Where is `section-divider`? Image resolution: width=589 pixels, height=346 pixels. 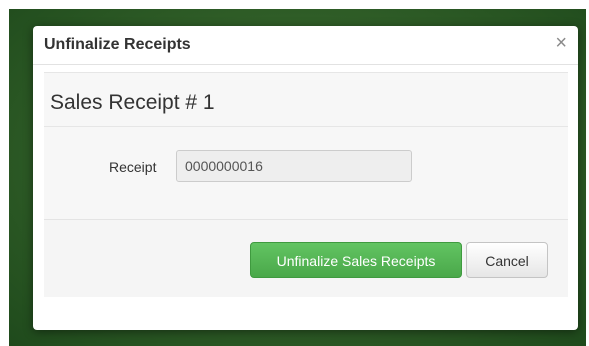
section-divider is located at coordinates (306, 126).